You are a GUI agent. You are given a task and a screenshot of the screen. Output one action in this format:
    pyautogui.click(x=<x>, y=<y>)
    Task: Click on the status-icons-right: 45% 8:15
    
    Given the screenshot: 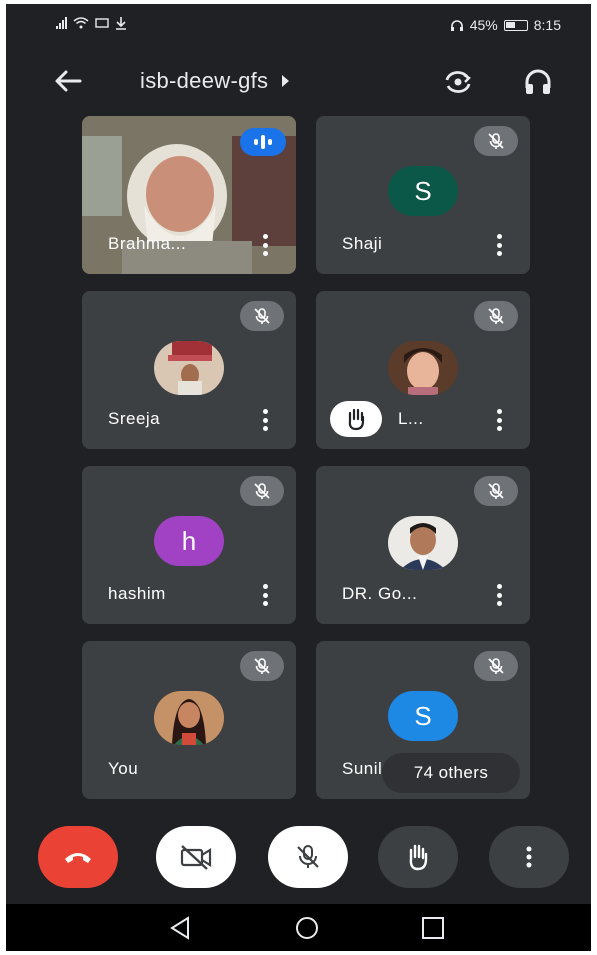 What is the action you would take?
    pyautogui.click(x=505, y=25)
    